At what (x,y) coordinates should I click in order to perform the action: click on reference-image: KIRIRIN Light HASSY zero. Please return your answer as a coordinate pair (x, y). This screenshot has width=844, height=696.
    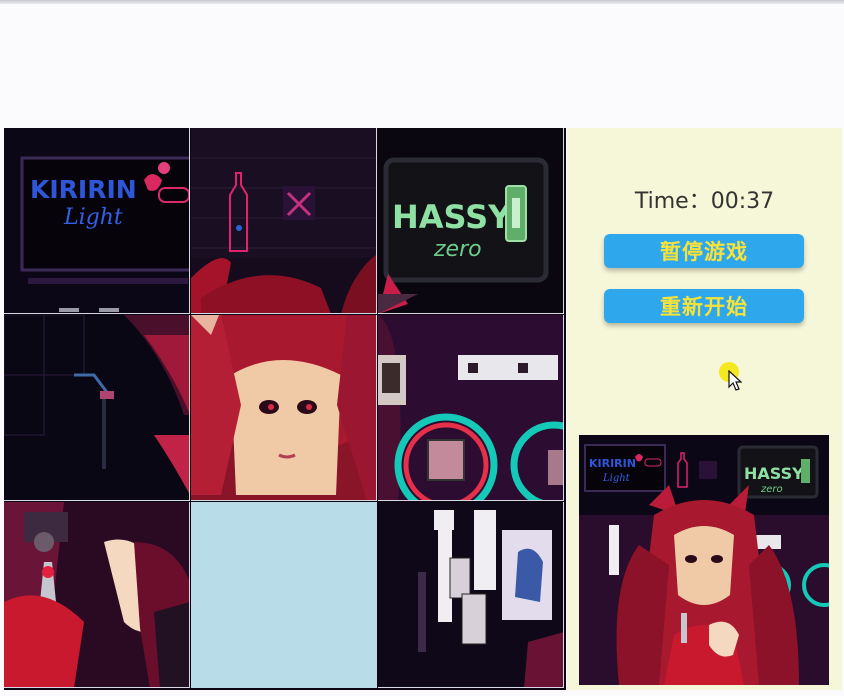
    Looking at the image, I should click on (704, 560).